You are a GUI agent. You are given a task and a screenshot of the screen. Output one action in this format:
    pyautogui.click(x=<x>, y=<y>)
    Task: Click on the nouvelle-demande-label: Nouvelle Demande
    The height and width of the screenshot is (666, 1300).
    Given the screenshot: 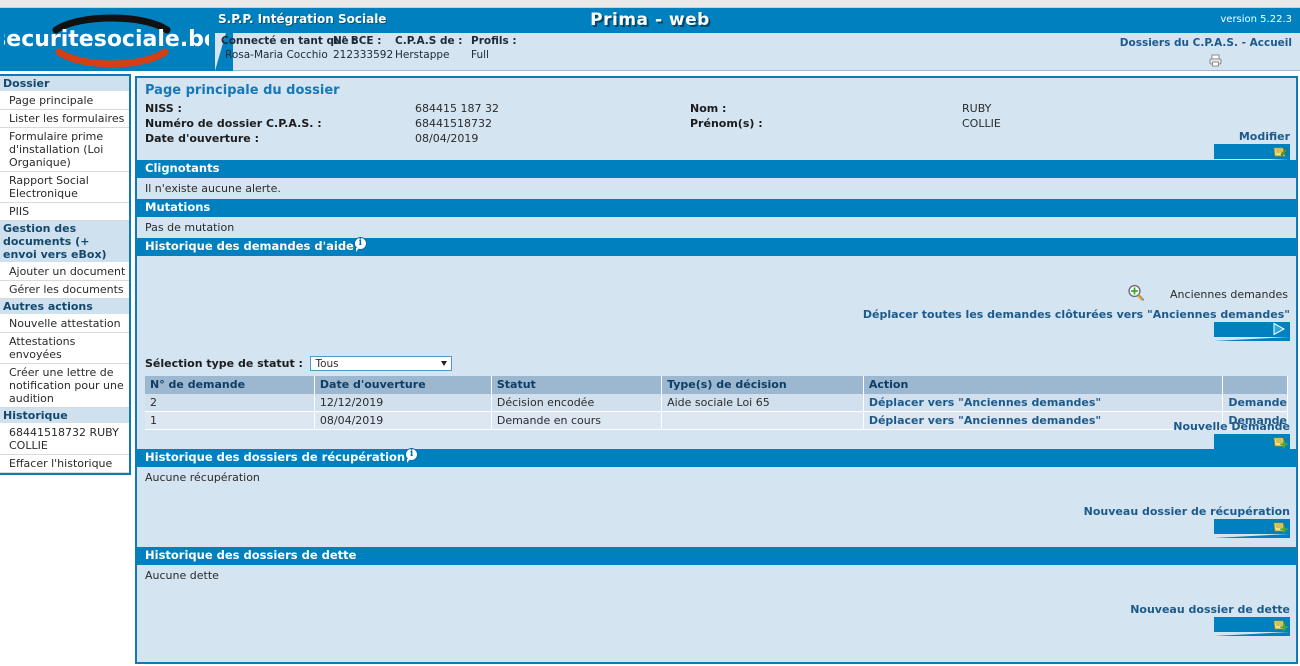 What is the action you would take?
    pyautogui.click(x=1231, y=426)
    